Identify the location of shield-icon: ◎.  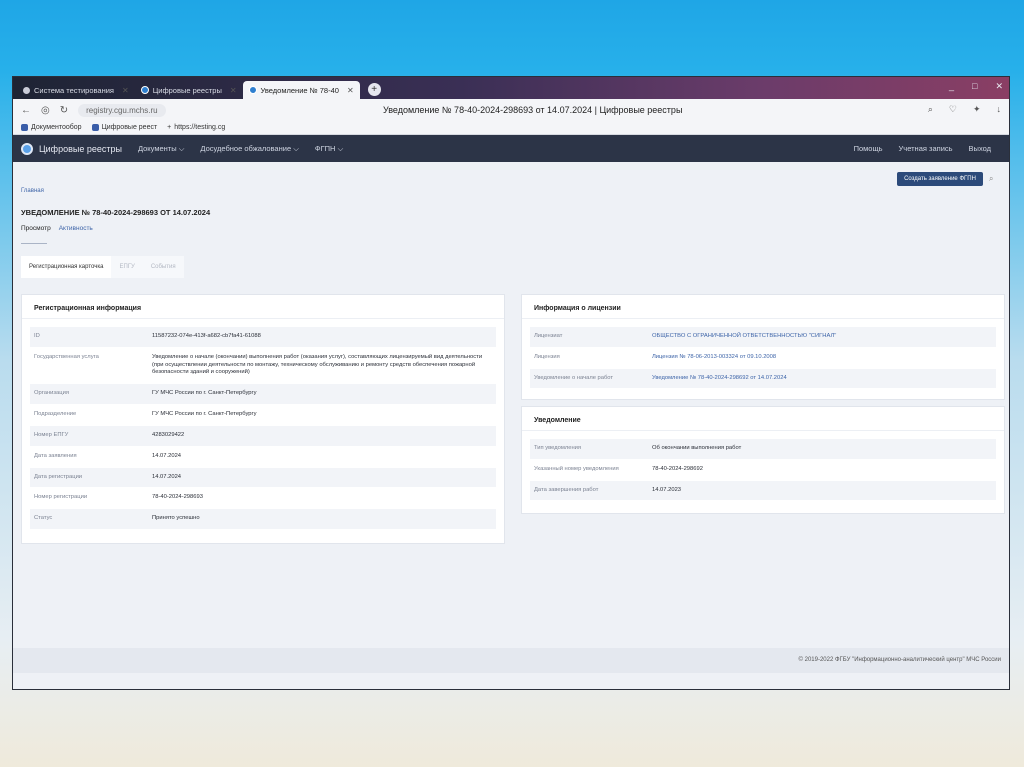
(45, 110).